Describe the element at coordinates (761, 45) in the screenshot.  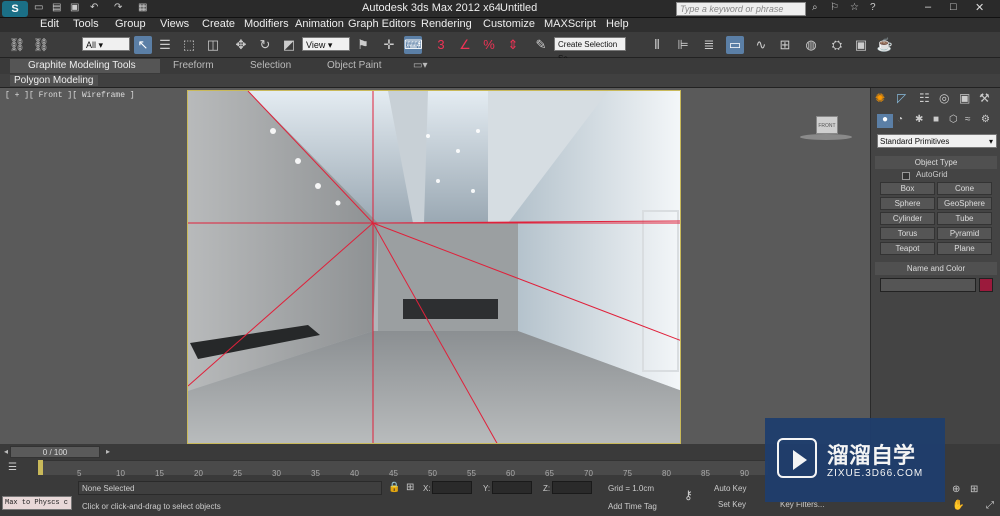
I see `curve-editor-icon: ∿` at that location.